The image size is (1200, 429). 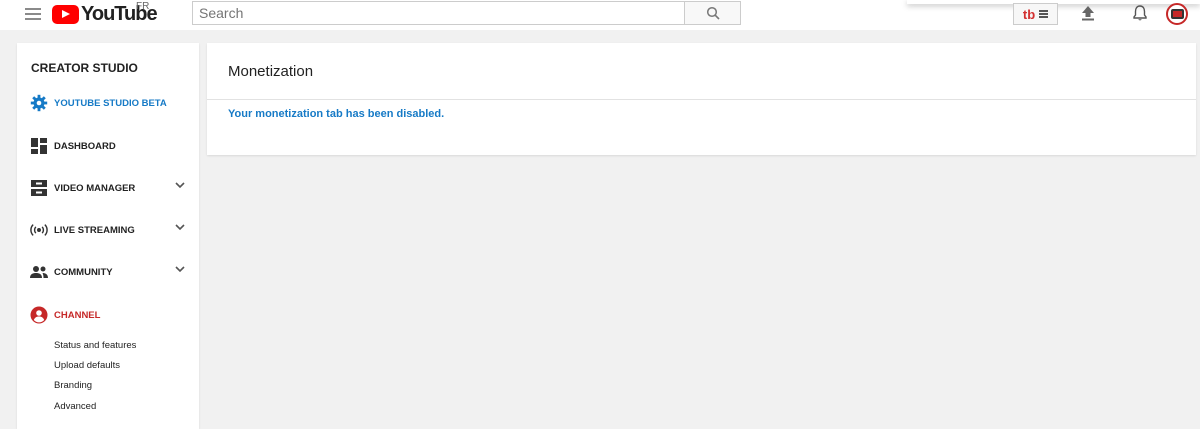 What do you see at coordinates (75, 406) in the screenshot?
I see `channel-subitem-advanced: Advanced` at bounding box center [75, 406].